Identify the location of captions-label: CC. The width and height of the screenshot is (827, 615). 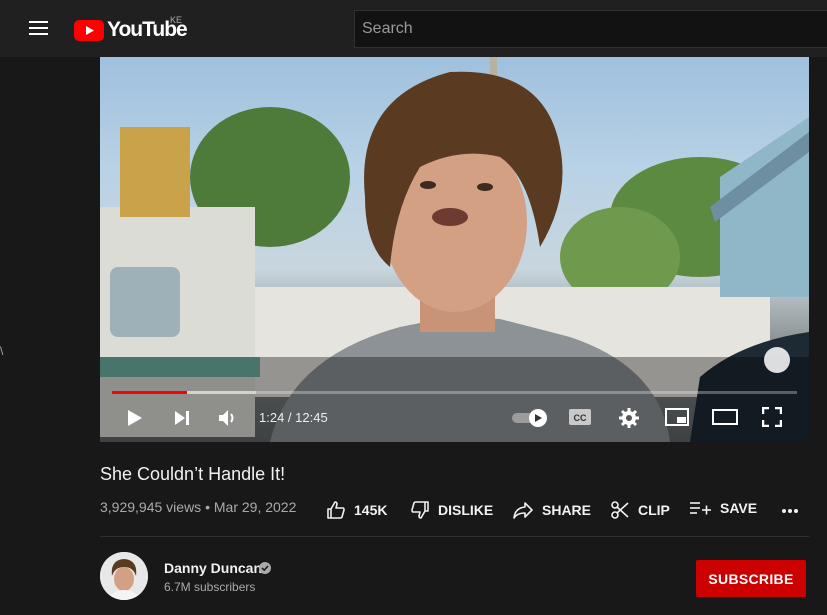
(580, 418).